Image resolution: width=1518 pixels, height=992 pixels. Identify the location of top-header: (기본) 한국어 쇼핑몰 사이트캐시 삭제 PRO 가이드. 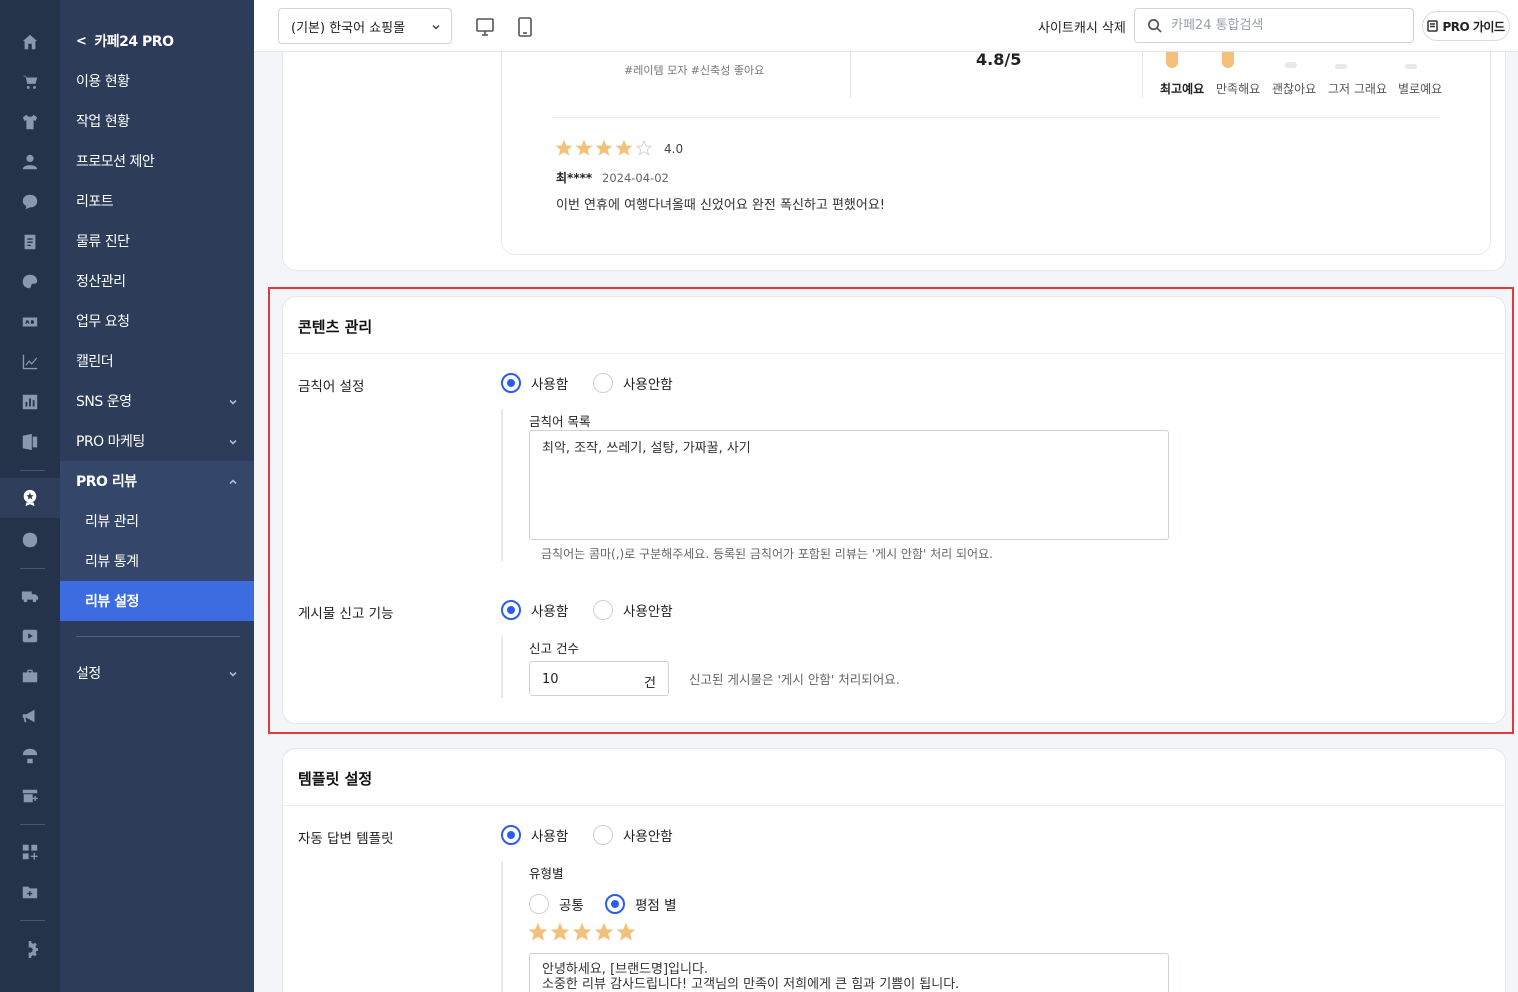
(886, 26).